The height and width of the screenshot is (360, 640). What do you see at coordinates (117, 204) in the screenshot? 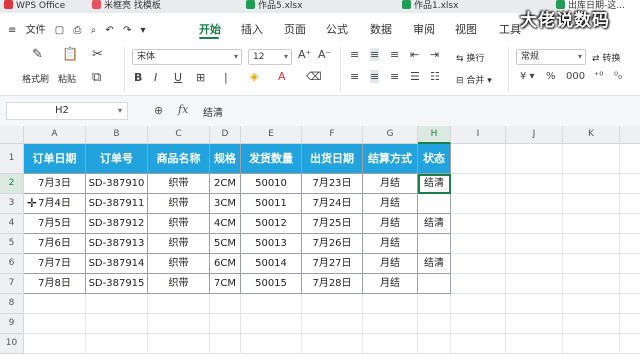
I see `table-cell: SD-387911` at bounding box center [117, 204].